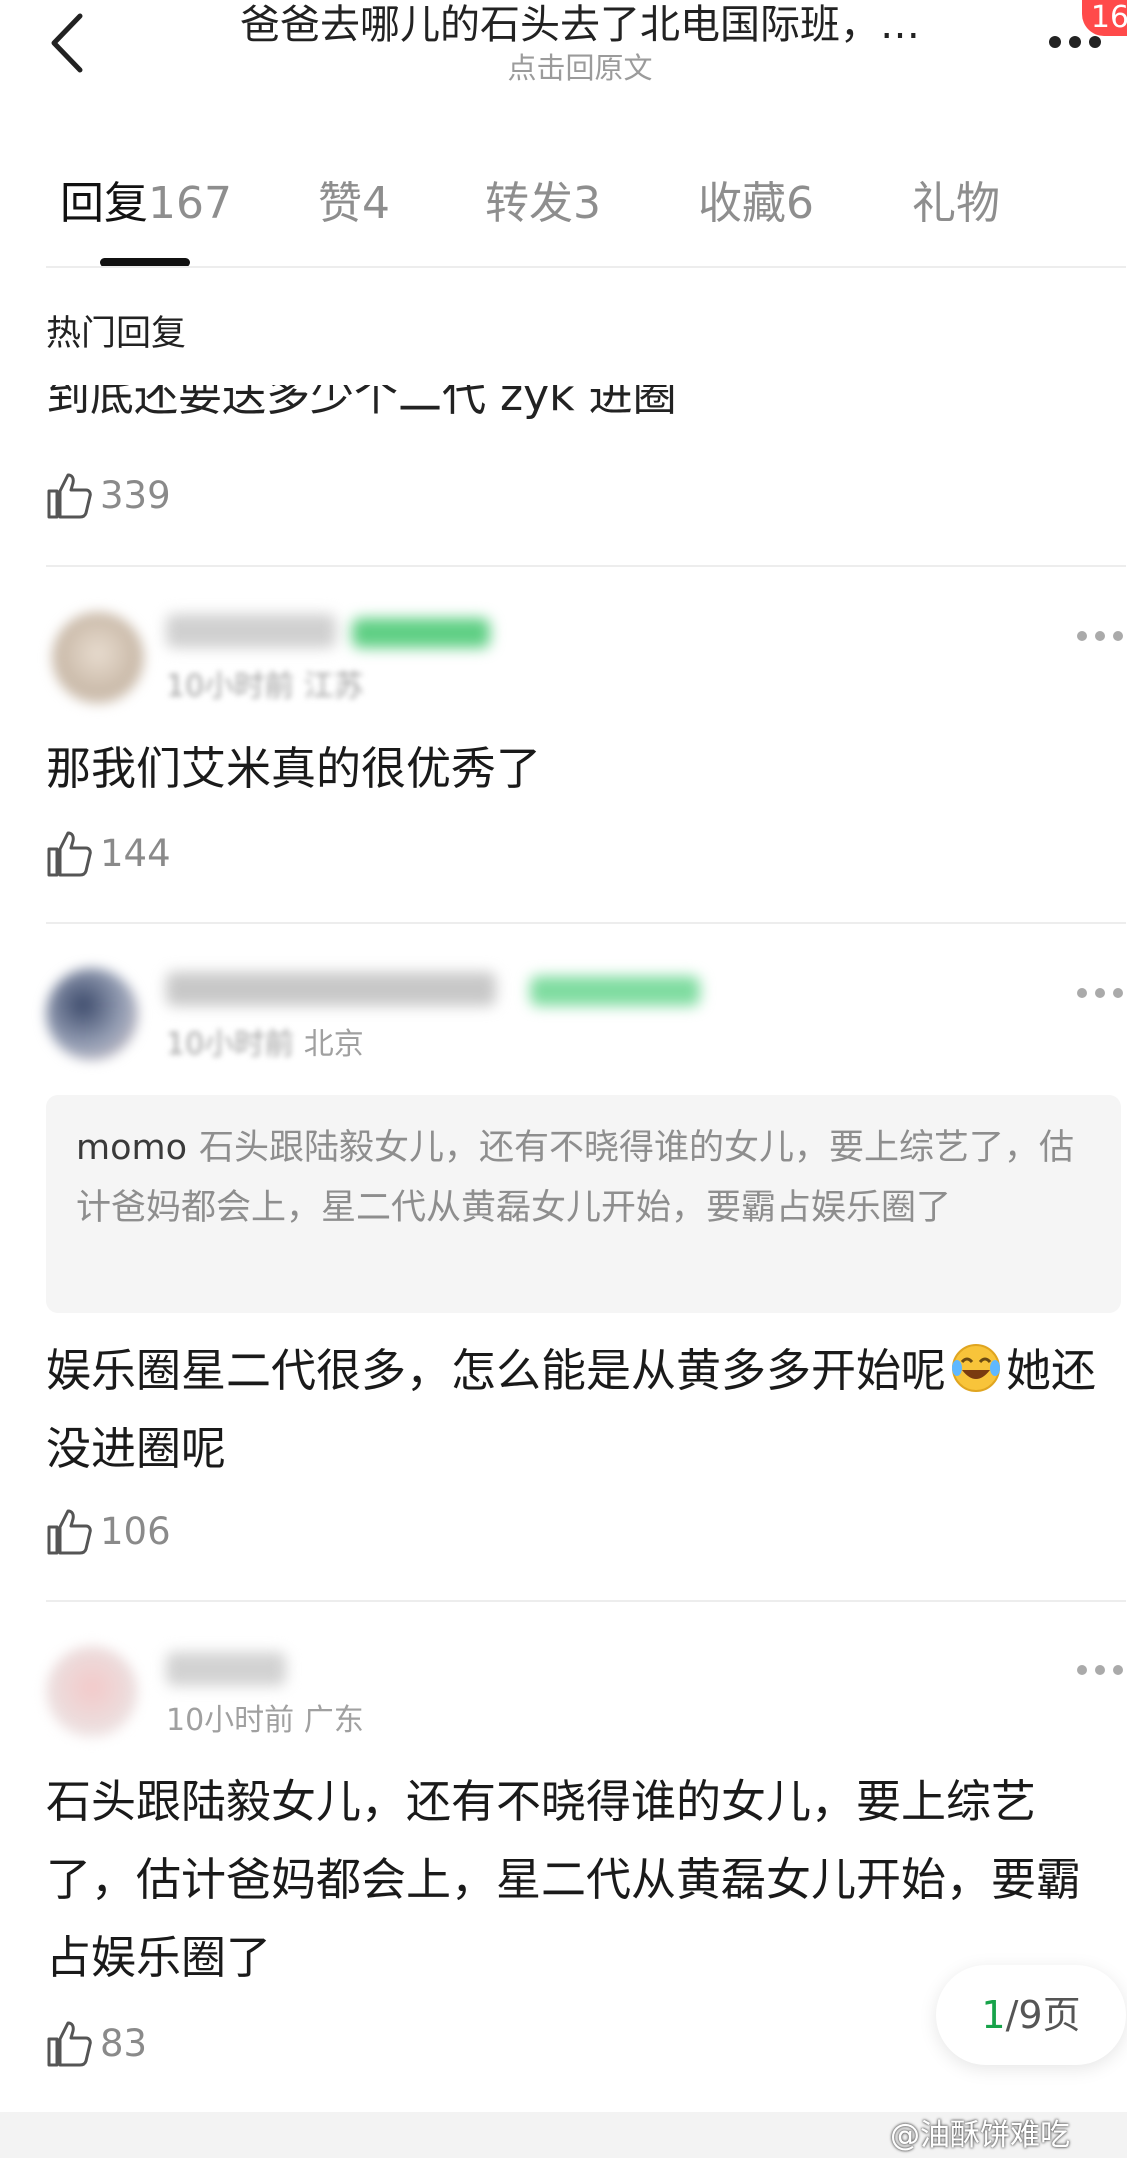  I want to click on total-pages: /9, so click(1024, 2015).